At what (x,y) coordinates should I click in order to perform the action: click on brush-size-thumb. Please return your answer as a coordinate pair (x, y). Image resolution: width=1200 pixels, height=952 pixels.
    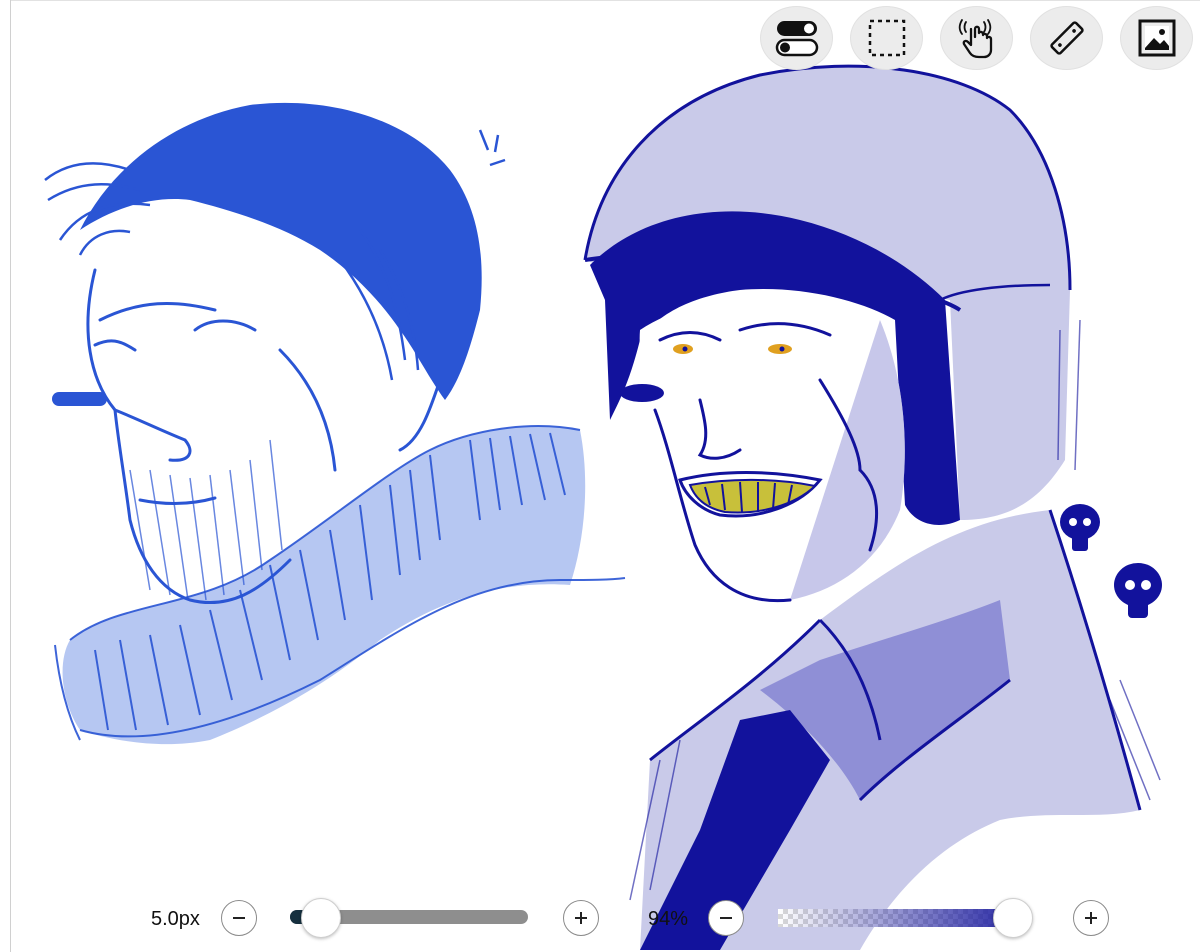
    Looking at the image, I should click on (320, 918).